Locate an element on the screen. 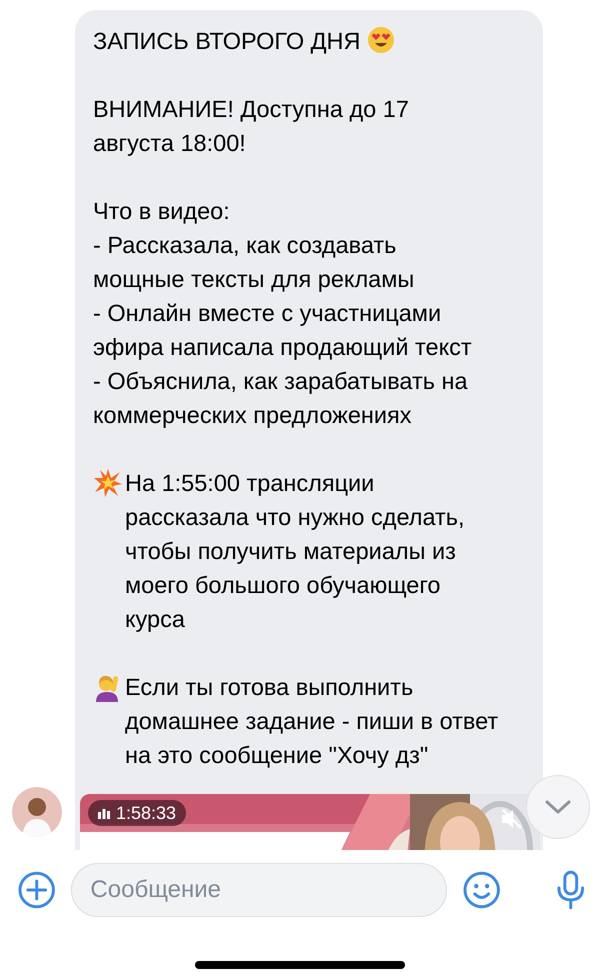  message-text: ВНИМАНИЕ! Доступна до 17 августа 18:00! is located at coordinates (251, 126).